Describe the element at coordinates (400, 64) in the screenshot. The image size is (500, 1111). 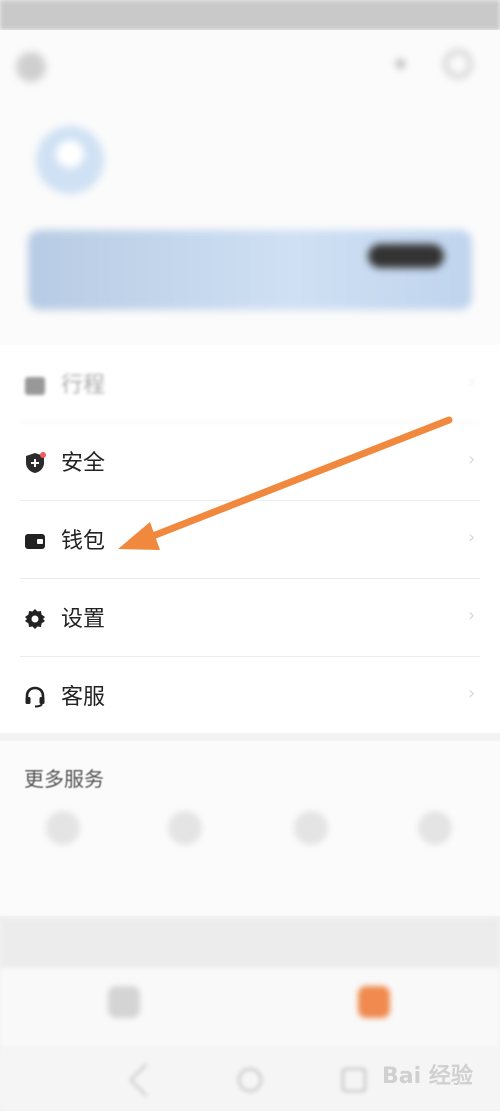
I see `chevron-down-icon: ▾` at that location.